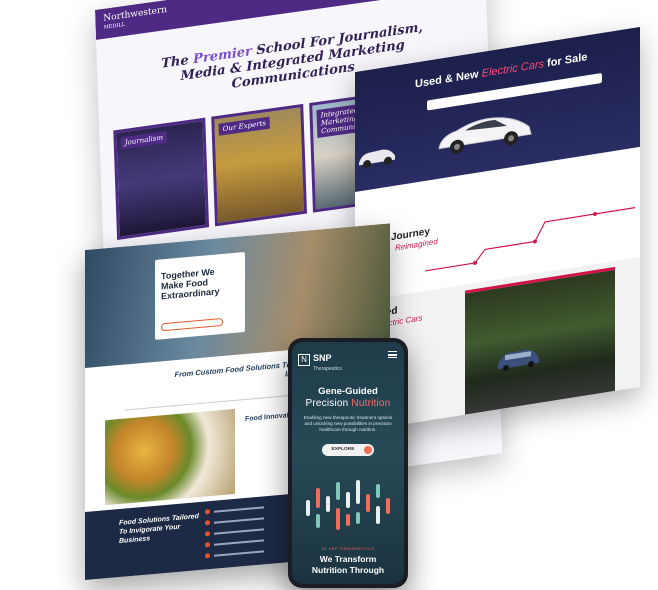 The width and height of the screenshot is (658, 590). Describe the element at coordinates (512, 69) in the screenshot. I see `ev-title-em: Electric Cars` at that location.